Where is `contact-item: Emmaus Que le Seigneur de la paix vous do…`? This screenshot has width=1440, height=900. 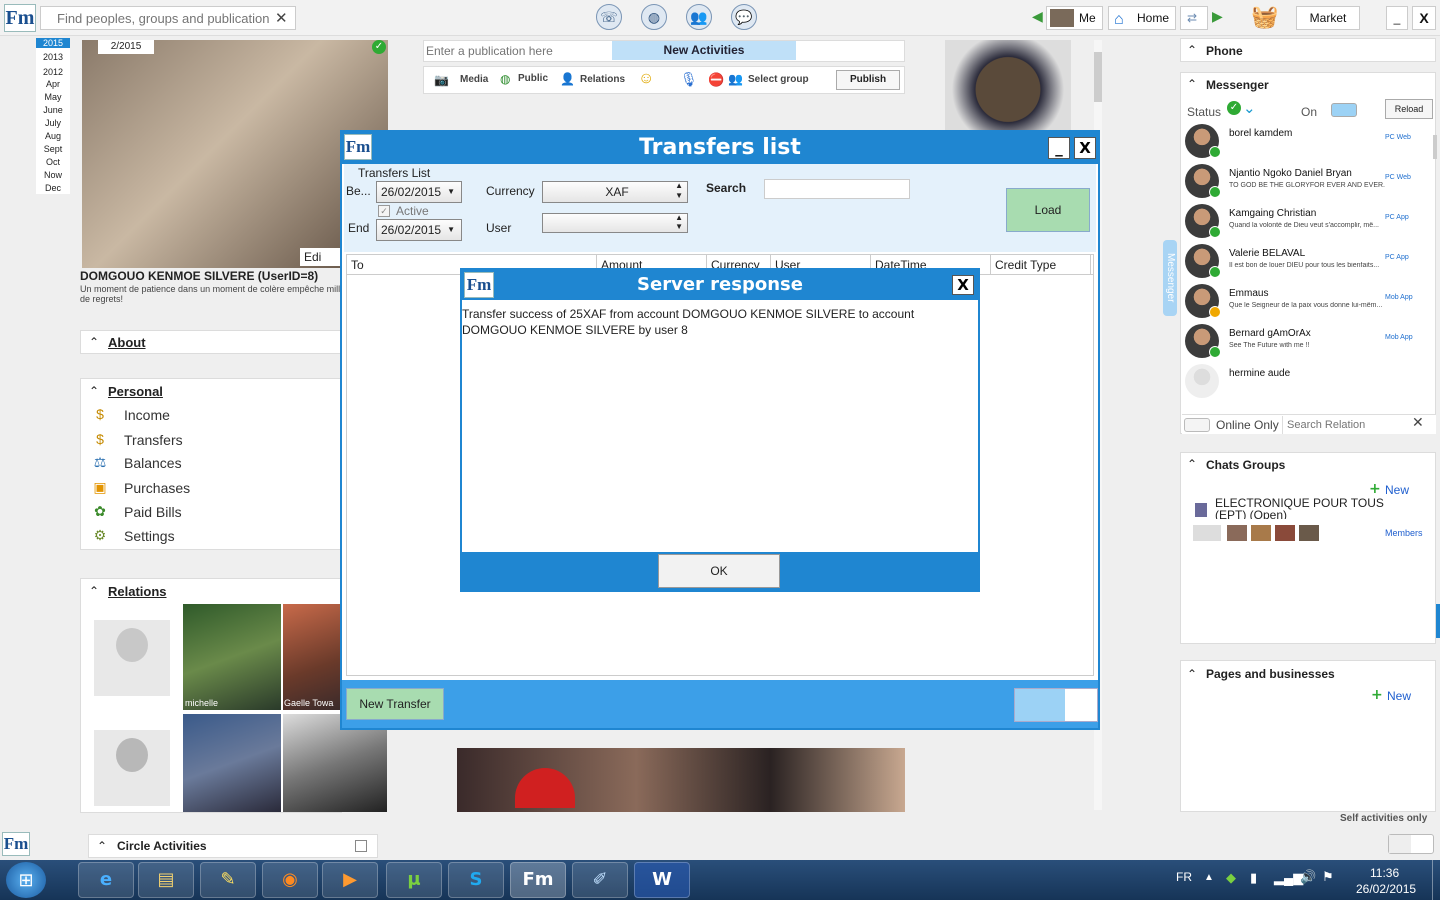 contact-item: Emmaus Que le Seigneur de la paix vous do… is located at coordinates (1310, 304).